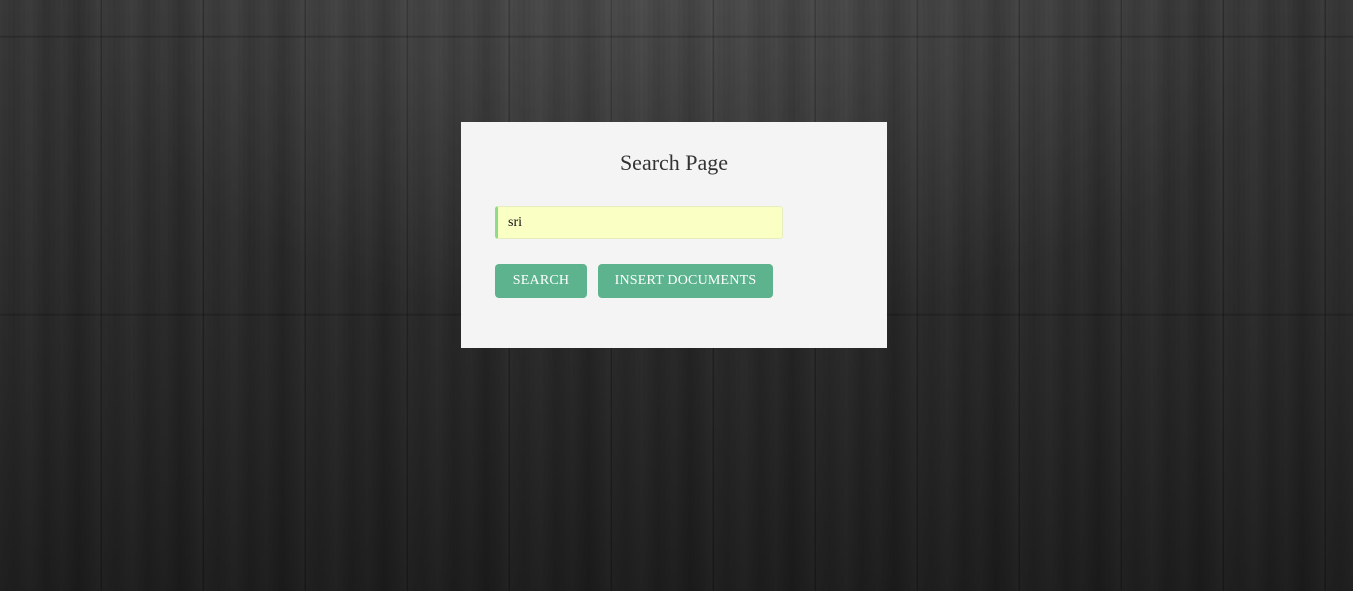  Describe the element at coordinates (674, 162) in the screenshot. I see `page-title: Search Page` at that location.